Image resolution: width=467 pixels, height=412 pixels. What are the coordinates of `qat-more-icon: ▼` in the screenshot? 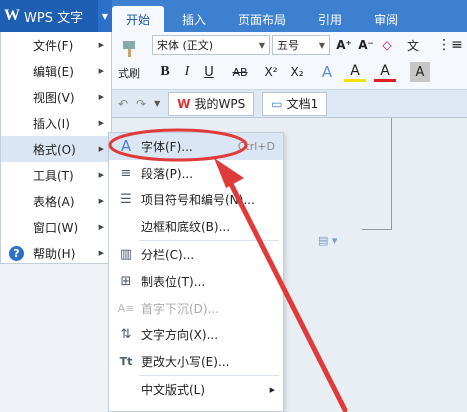 It's located at (157, 103).